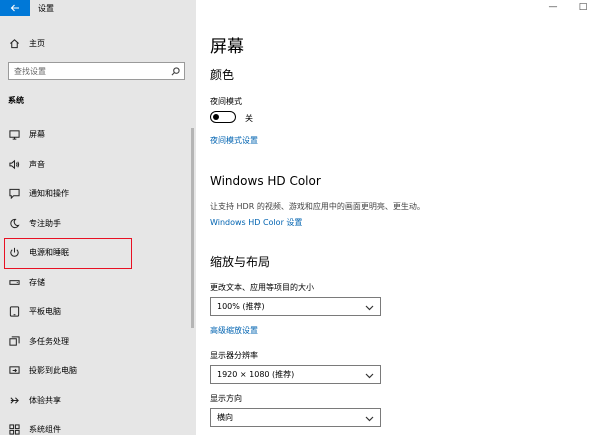 The image size is (600, 435). What do you see at coordinates (95, 312) in the screenshot?
I see `sidebar-item-tablet: 平板电脑` at bounding box center [95, 312].